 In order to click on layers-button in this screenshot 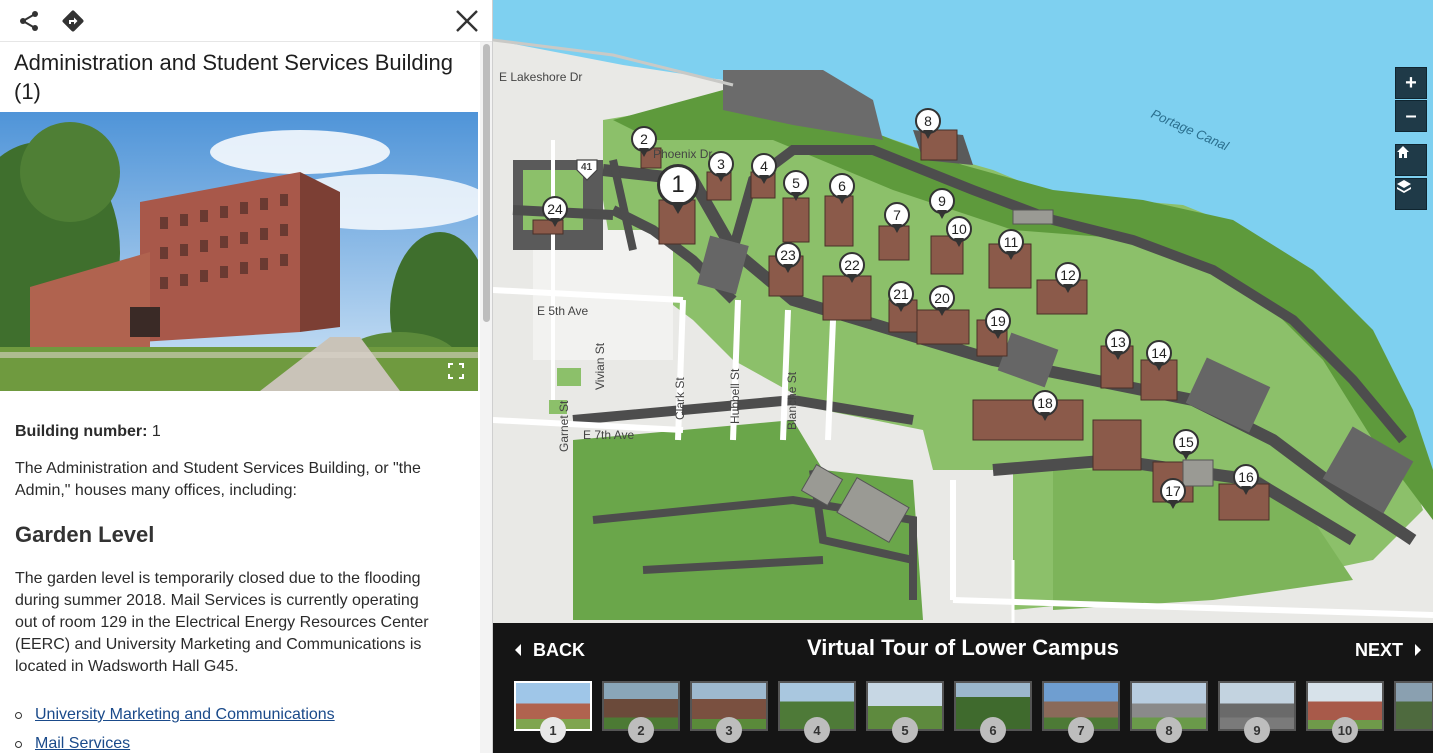, I will do `click(1411, 194)`.